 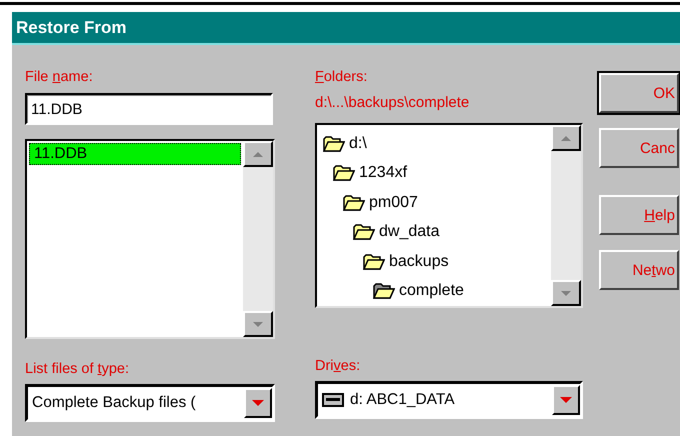 I want to click on drive-icon, so click(x=333, y=400).